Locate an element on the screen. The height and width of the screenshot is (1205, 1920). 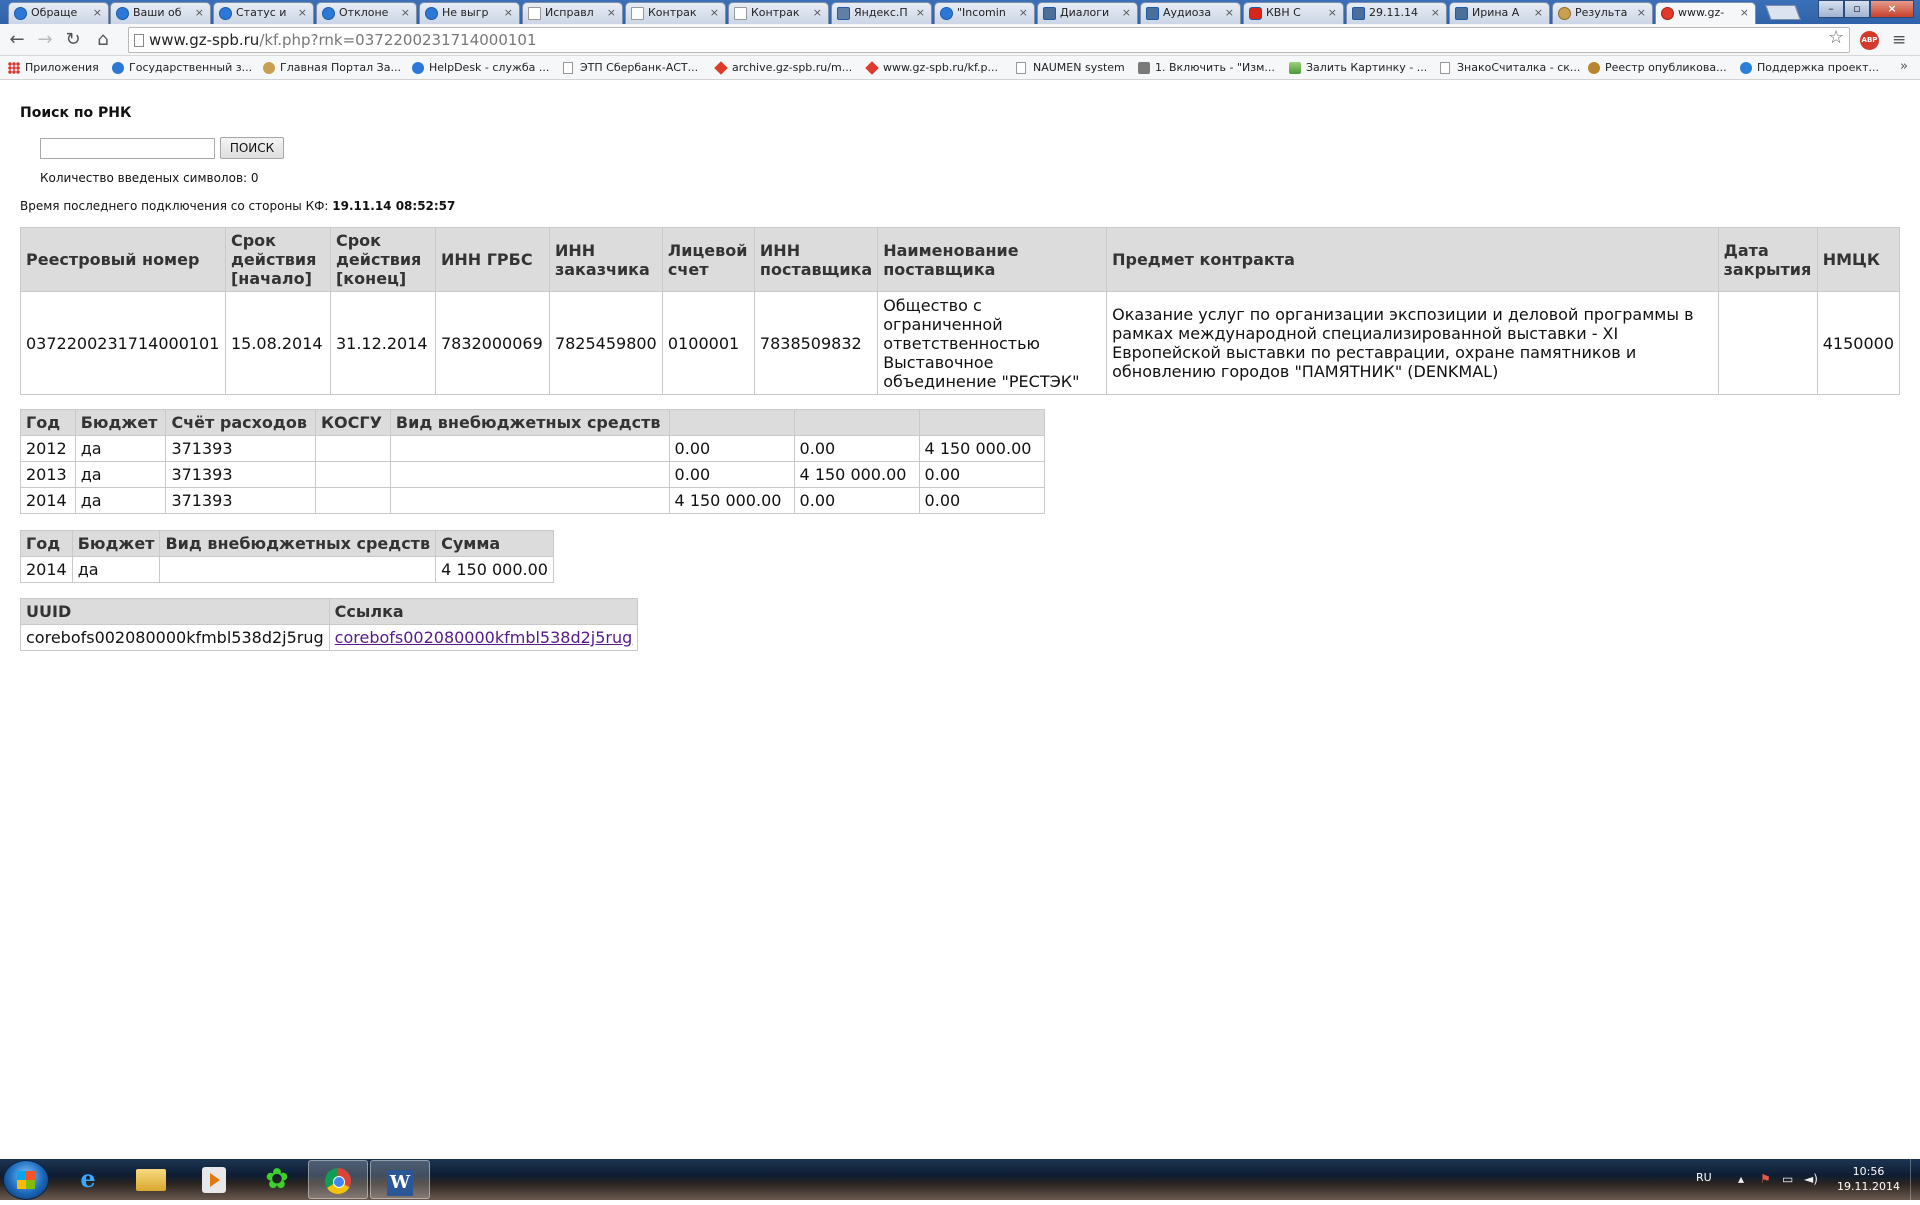
network-icon: ▭ is located at coordinates (1787, 1179).